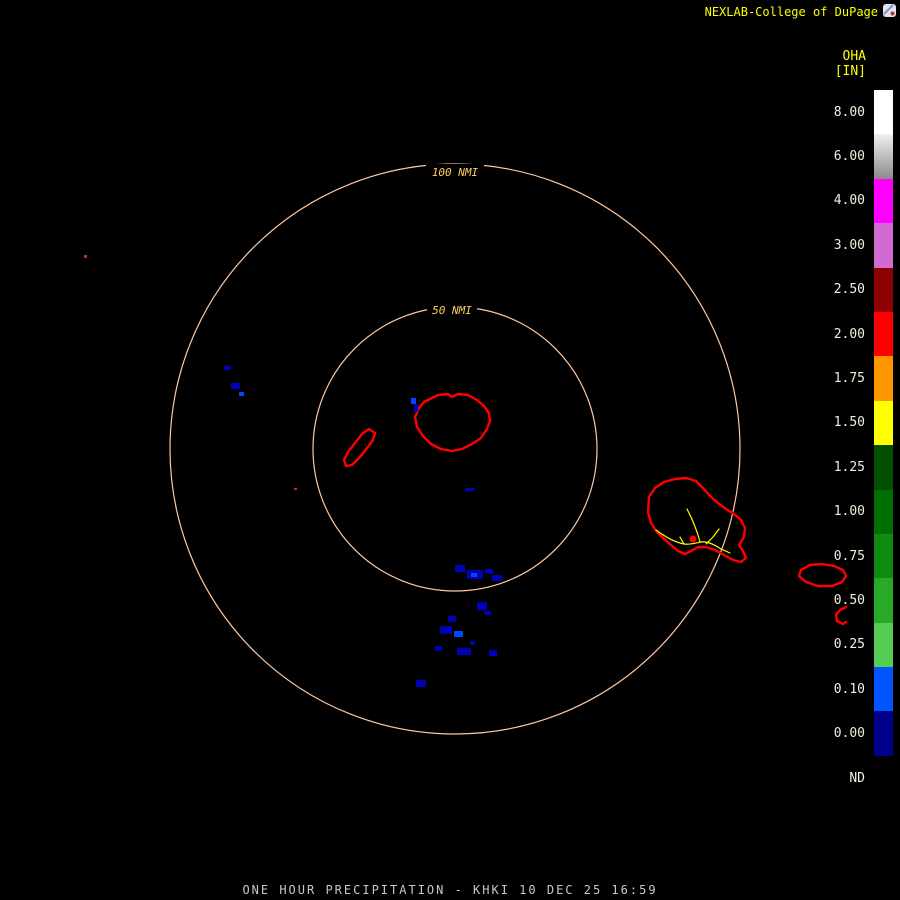 This screenshot has height=900, width=900. I want to click on legend-label: 0.25, so click(849, 645).